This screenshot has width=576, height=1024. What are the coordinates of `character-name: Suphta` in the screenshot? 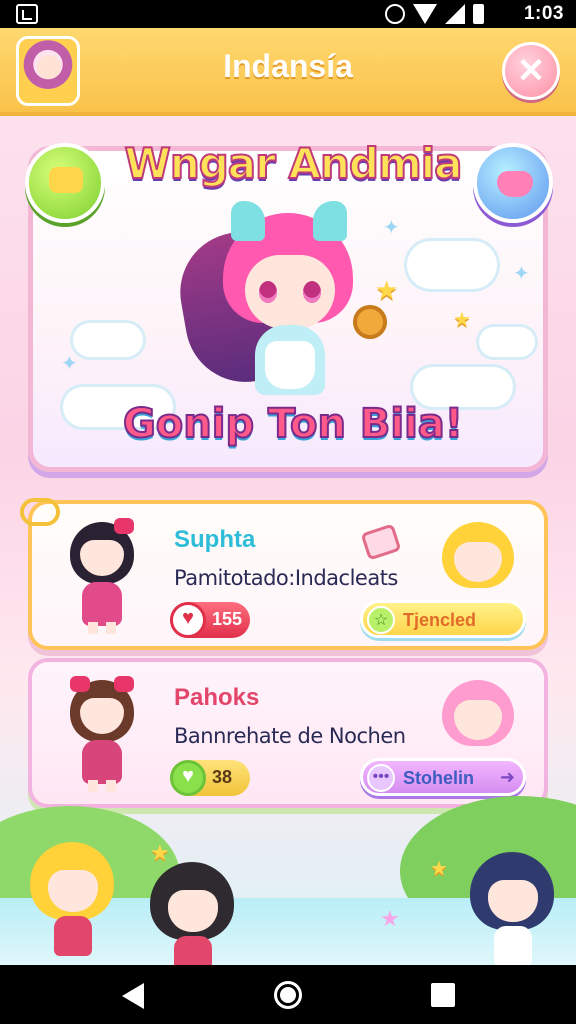 It's located at (215, 539).